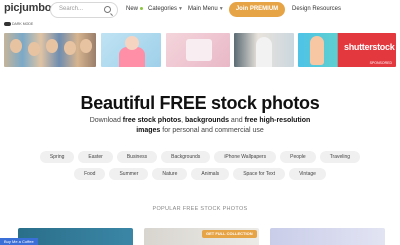 The height and width of the screenshot is (245, 400). What do you see at coordinates (95, 157) in the screenshot?
I see `tag-easter: Easter` at bounding box center [95, 157].